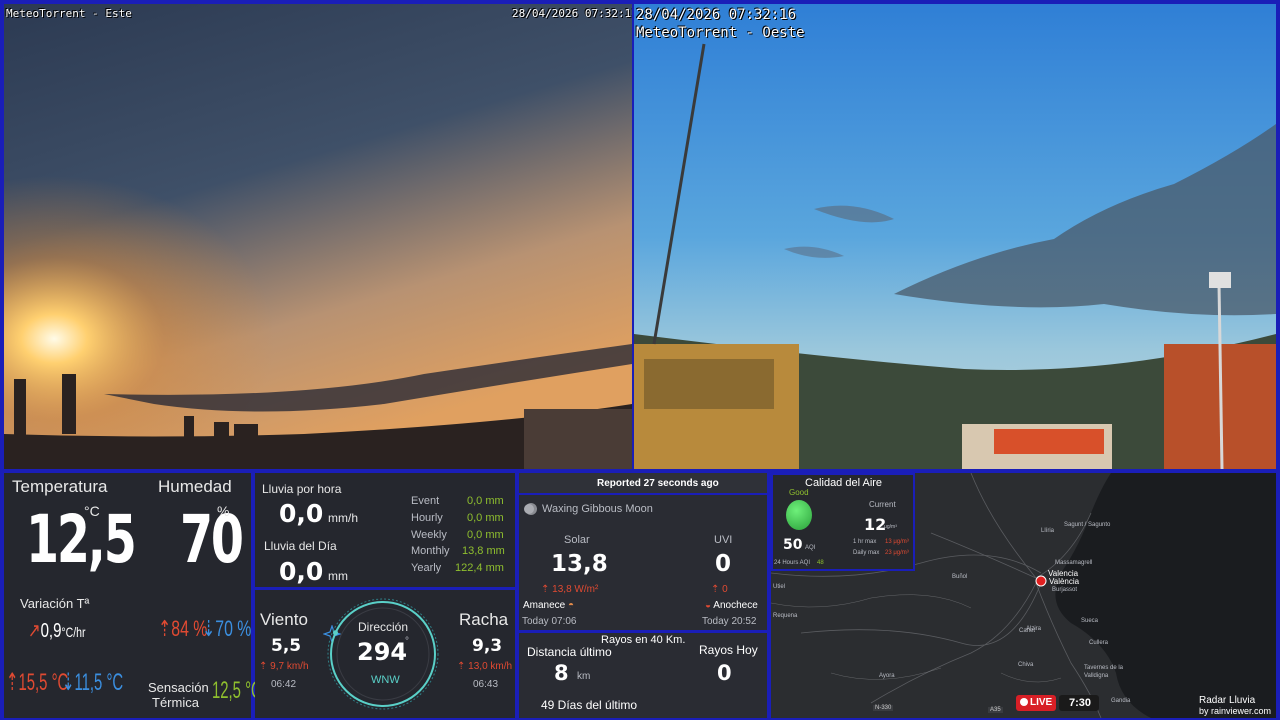 The width and height of the screenshot is (1280, 720). Describe the element at coordinates (233, 628) in the screenshot. I see `humidity-min-value: 70 %` at that location.